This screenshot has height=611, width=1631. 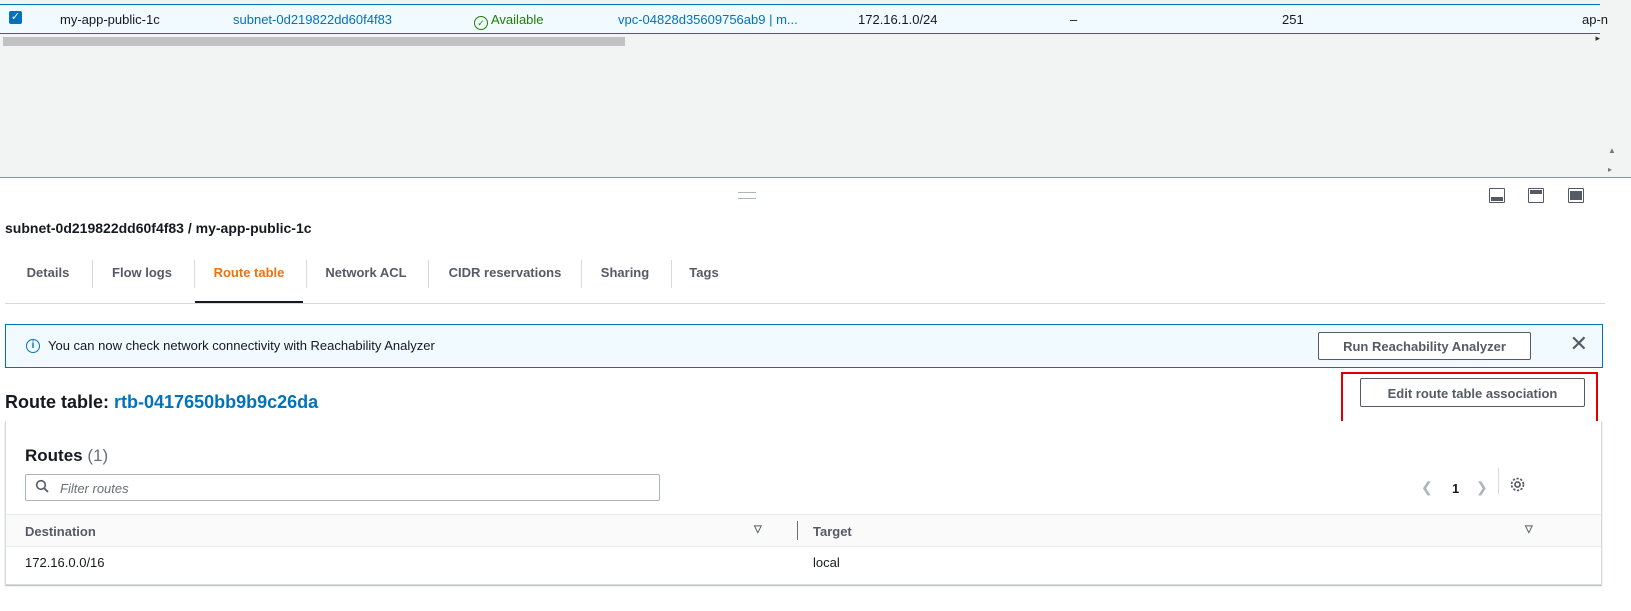 I want to click on table-row: 172.16.0.0/16 local, so click(x=803, y=562).